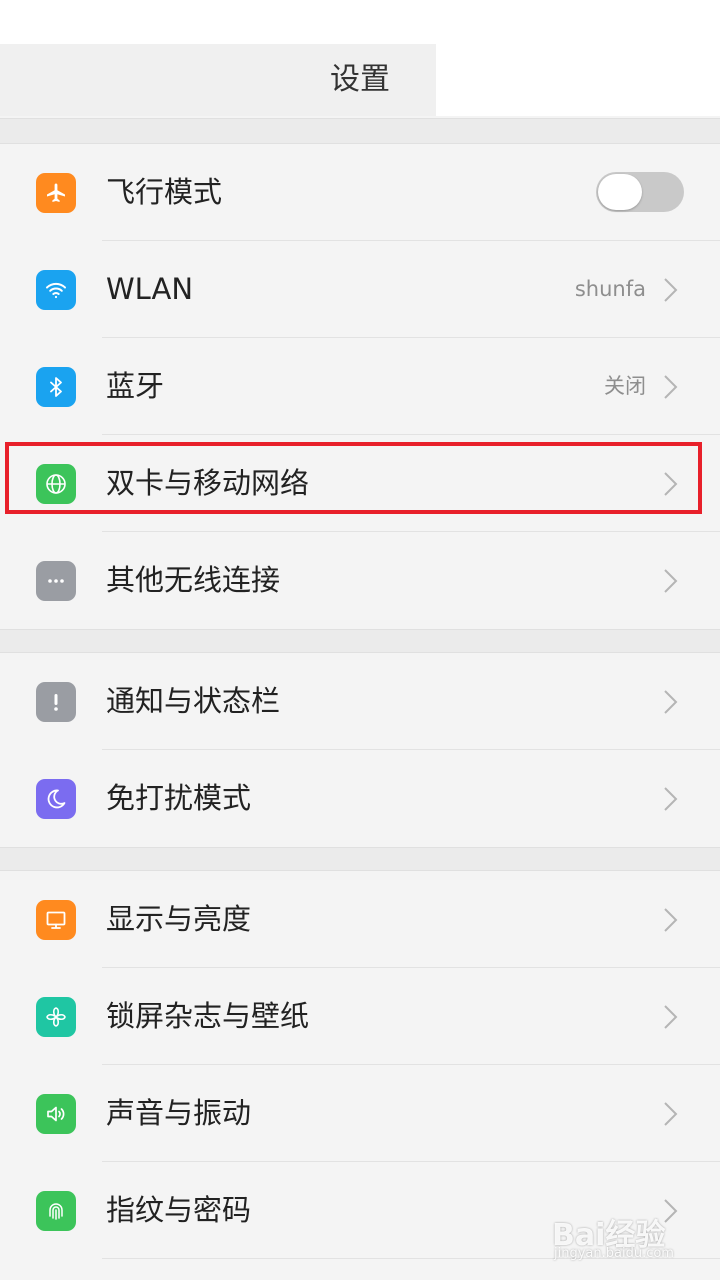 Image resolution: width=720 pixels, height=1280 pixels. What do you see at coordinates (360, 192) in the screenshot?
I see `setting-row-airplane-mode: 飞行模式` at bounding box center [360, 192].